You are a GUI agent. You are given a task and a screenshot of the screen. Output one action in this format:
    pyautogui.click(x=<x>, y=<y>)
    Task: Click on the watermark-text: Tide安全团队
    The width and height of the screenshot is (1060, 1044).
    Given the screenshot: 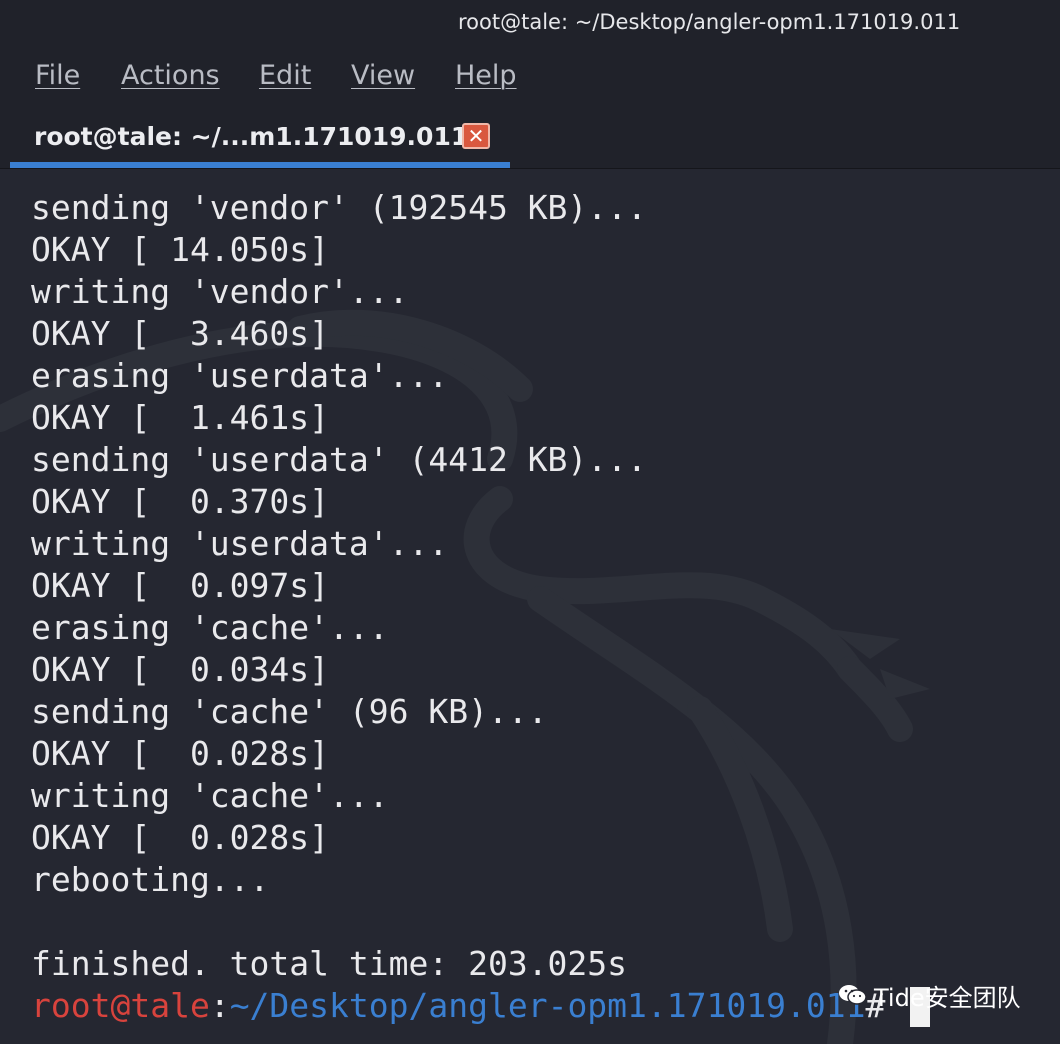 What is the action you would take?
    pyautogui.click(x=947, y=997)
    